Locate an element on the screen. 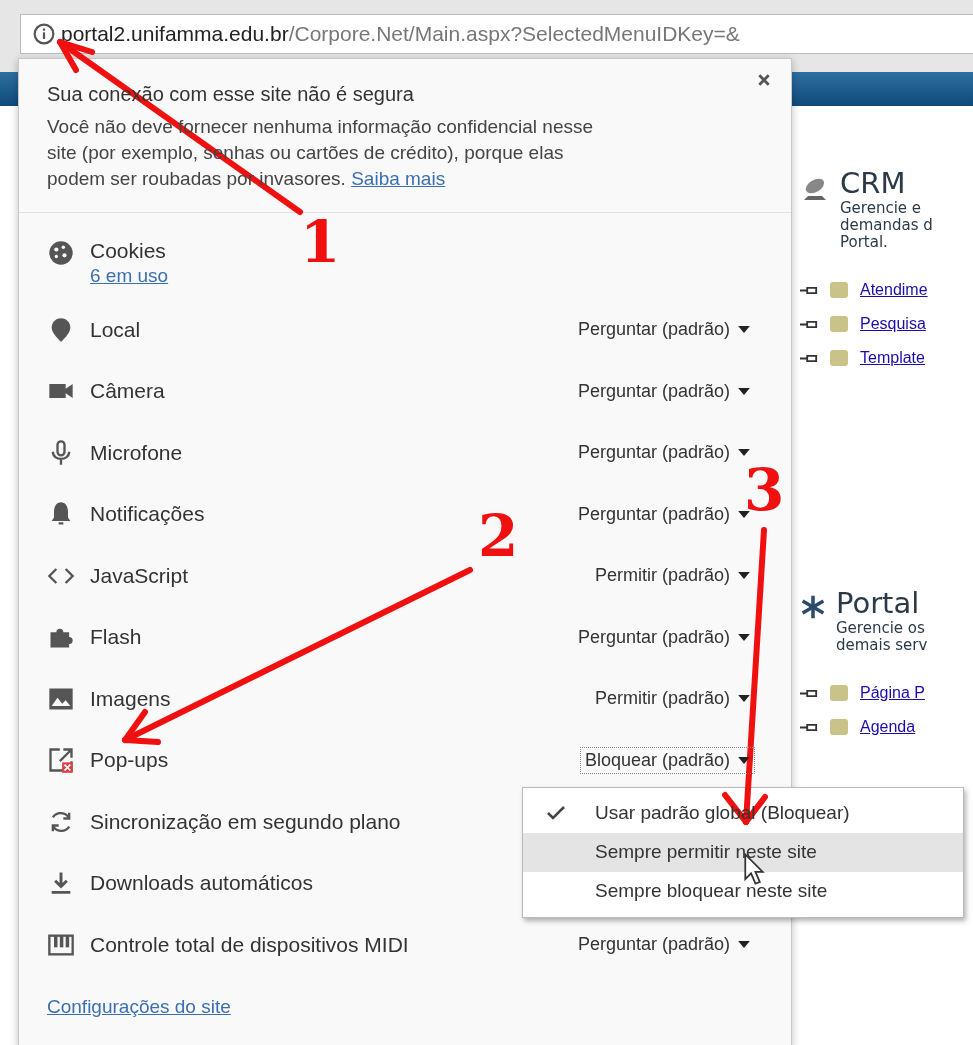  section-description: demandas d is located at coordinates (886, 225).